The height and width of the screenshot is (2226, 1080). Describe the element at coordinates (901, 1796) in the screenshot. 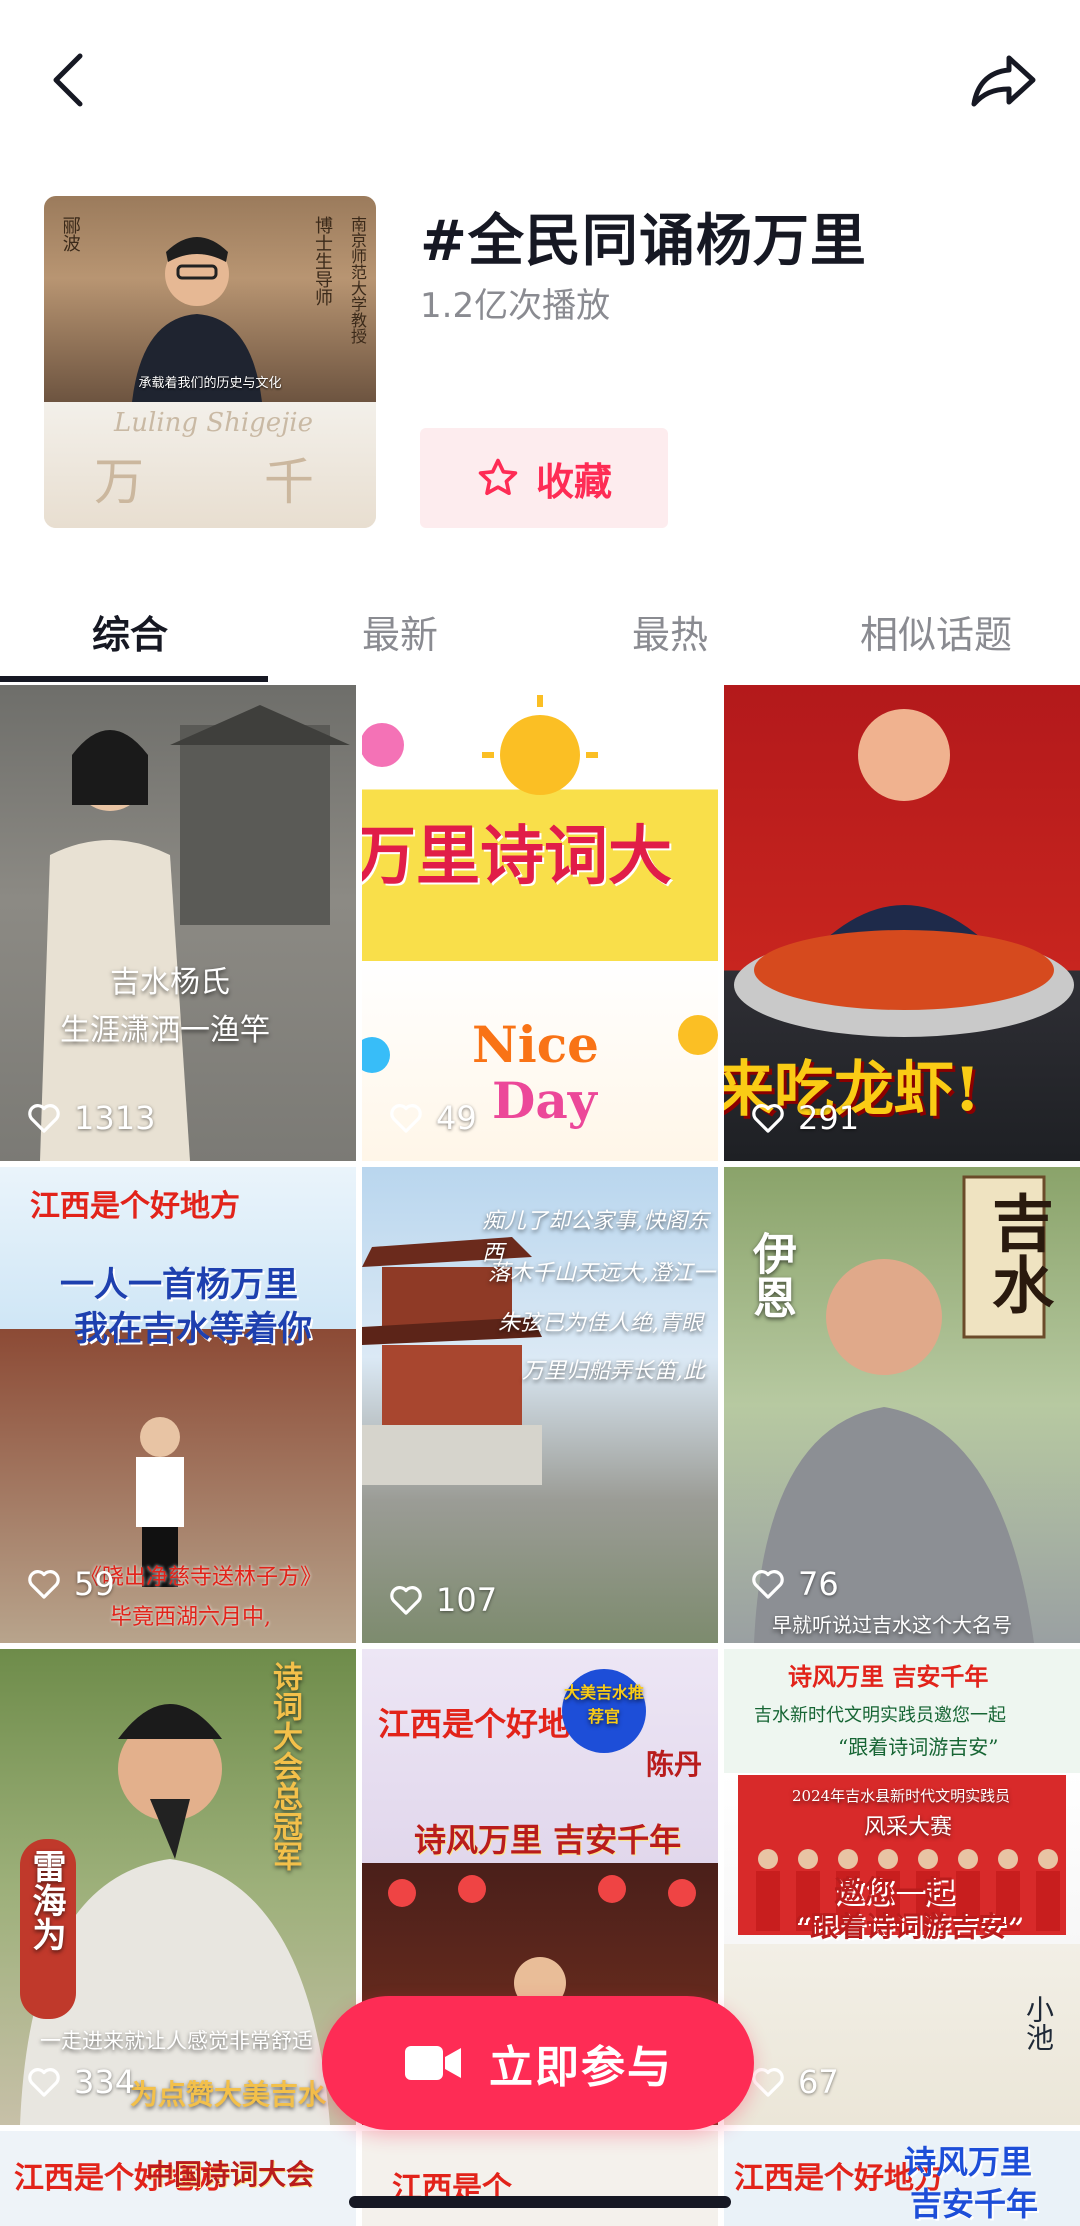

I see `video-caption: 2024年吉水县新时代文明实践员` at that location.